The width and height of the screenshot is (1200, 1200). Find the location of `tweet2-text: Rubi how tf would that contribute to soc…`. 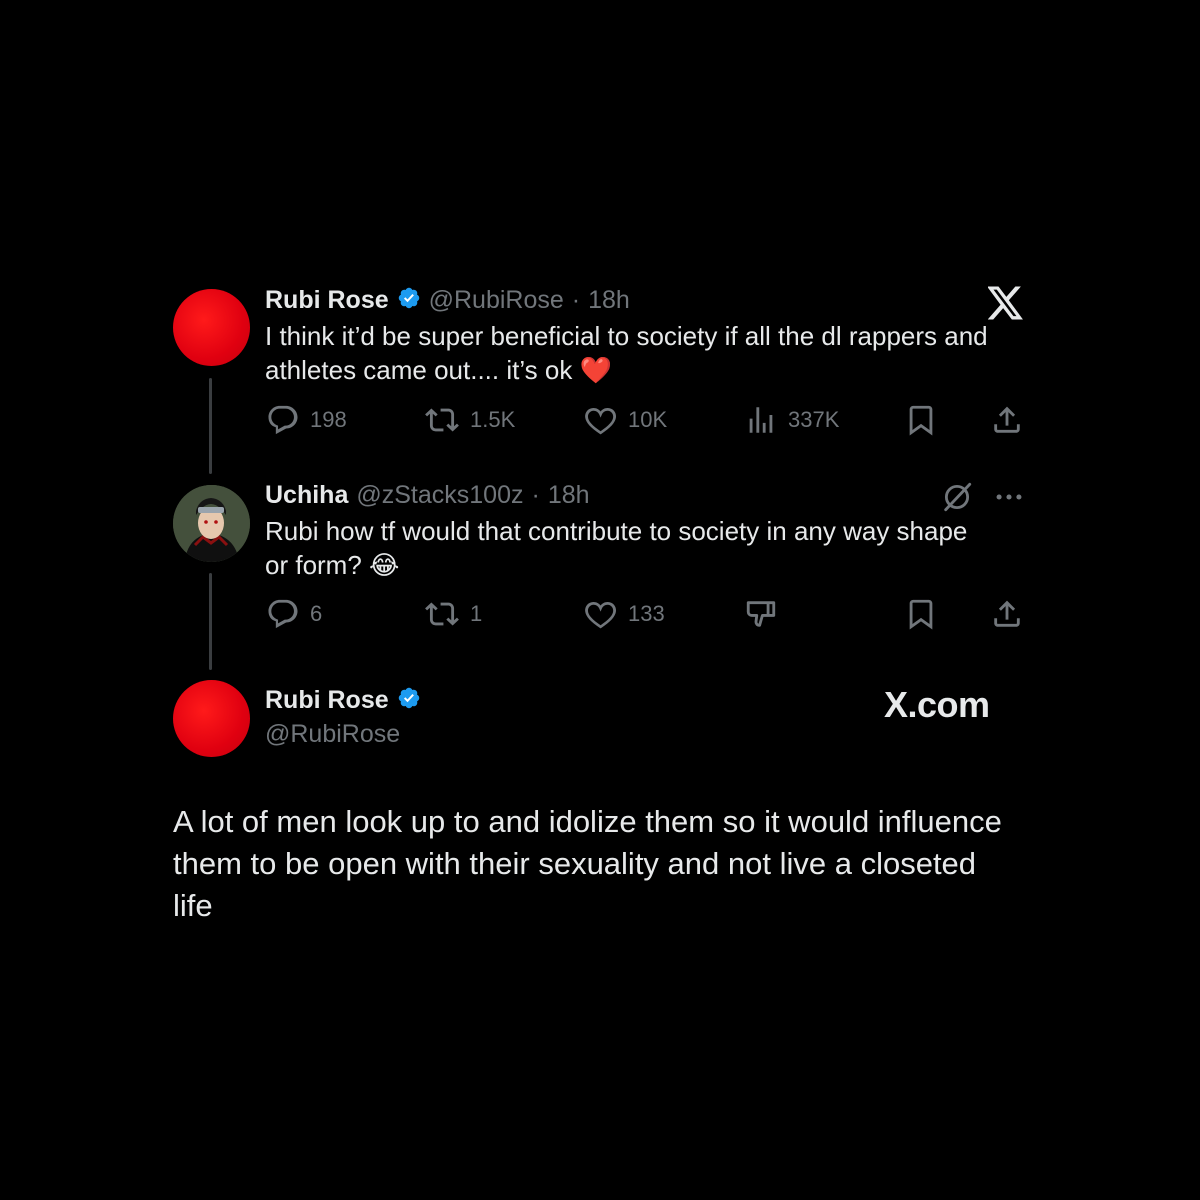

tweet2-text: Rubi how tf would that contribute to soc… is located at coordinates (655, 548).